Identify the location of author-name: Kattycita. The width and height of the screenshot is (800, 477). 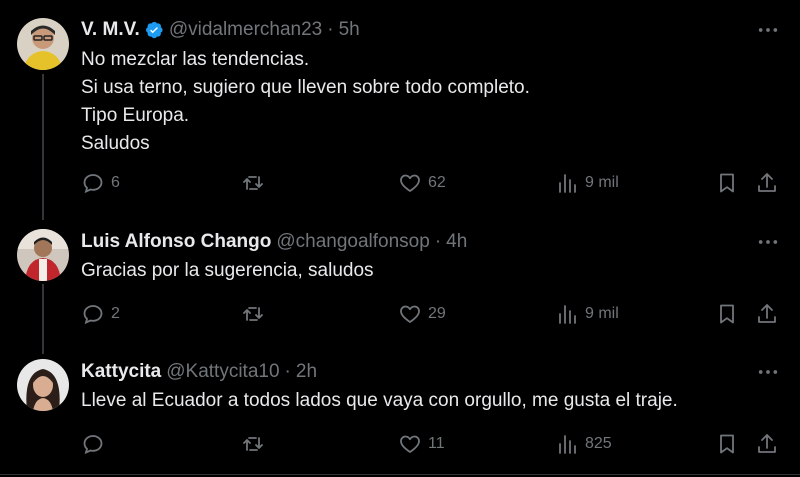
(121, 372).